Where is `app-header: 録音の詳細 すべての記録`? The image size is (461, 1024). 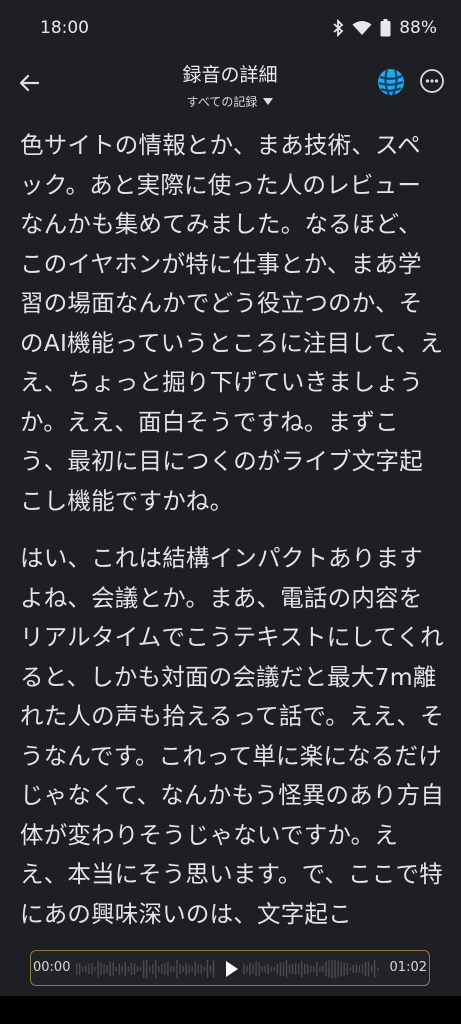
app-header: 録音の詳細 すべての記録 is located at coordinates (230, 84).